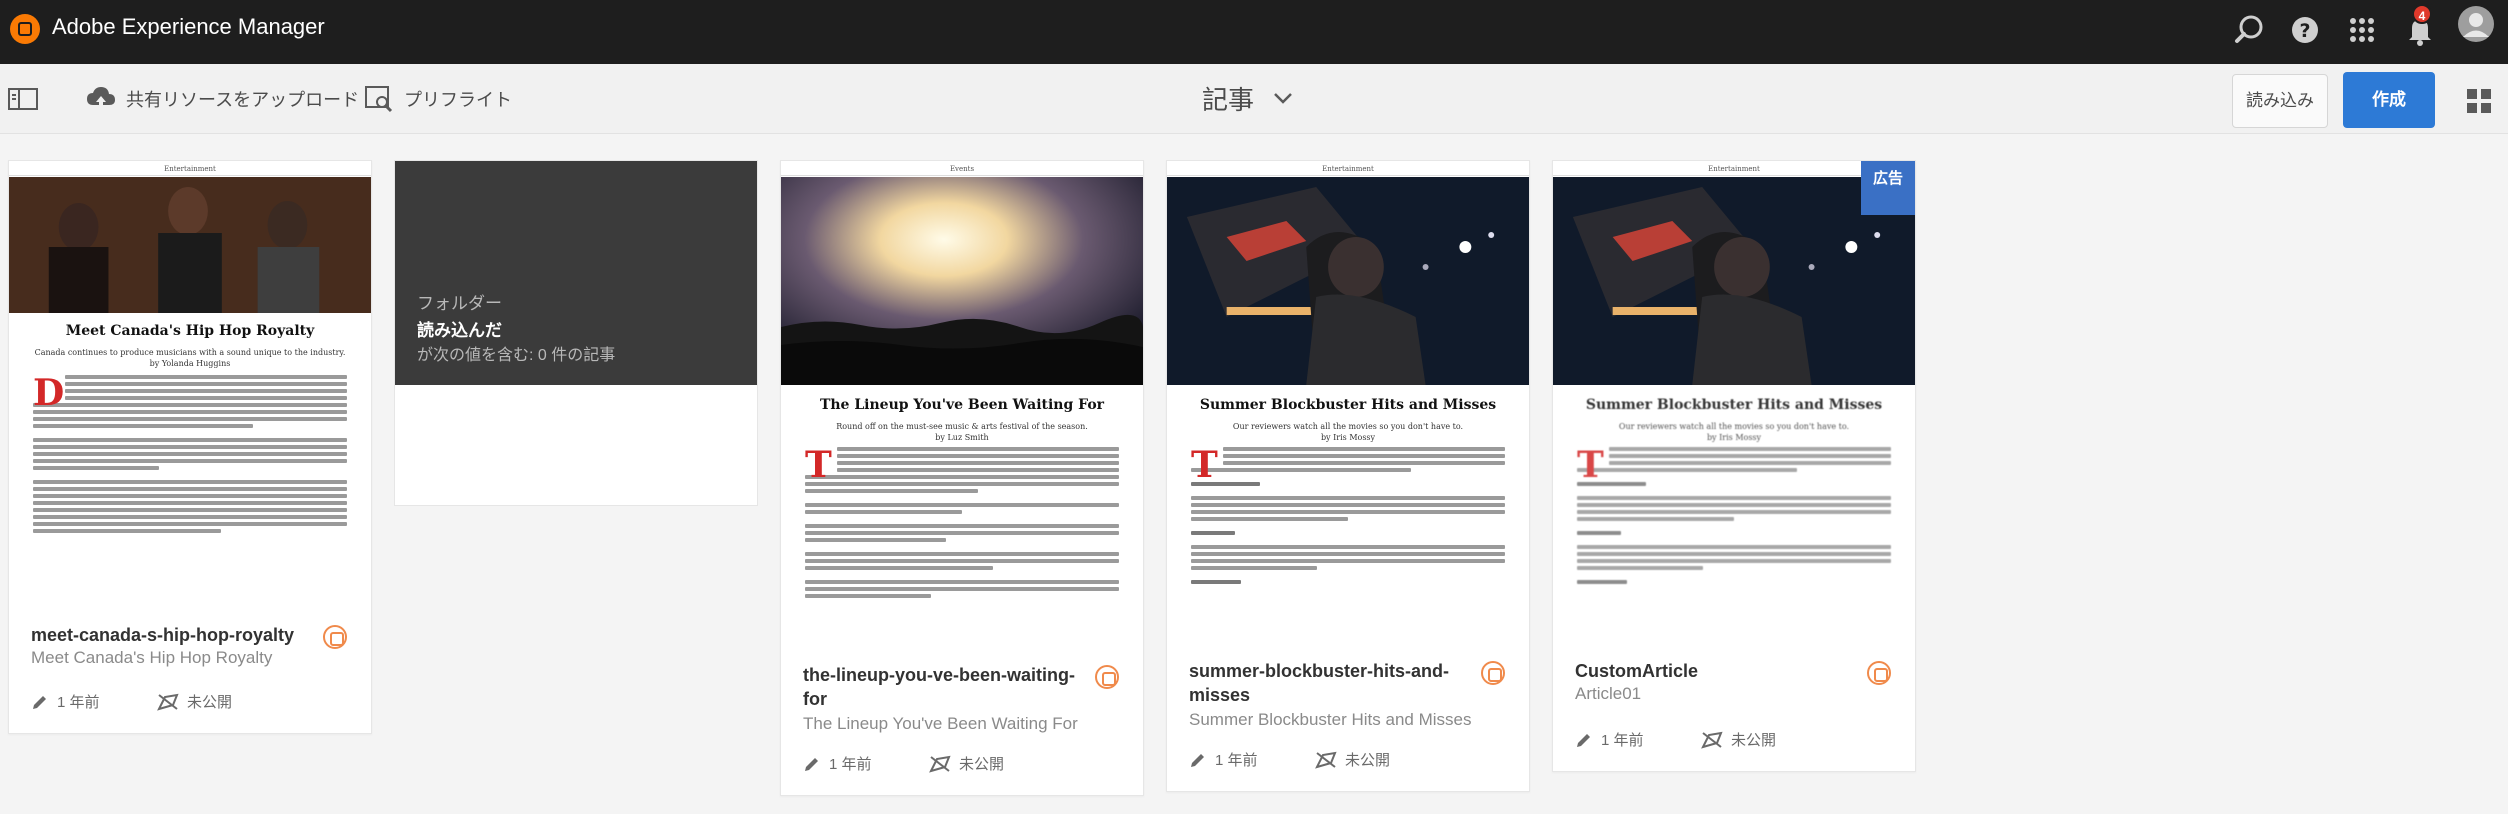  I want to click on shell-header: Adobe Experience Manager ? 4, so click(1254, 32).